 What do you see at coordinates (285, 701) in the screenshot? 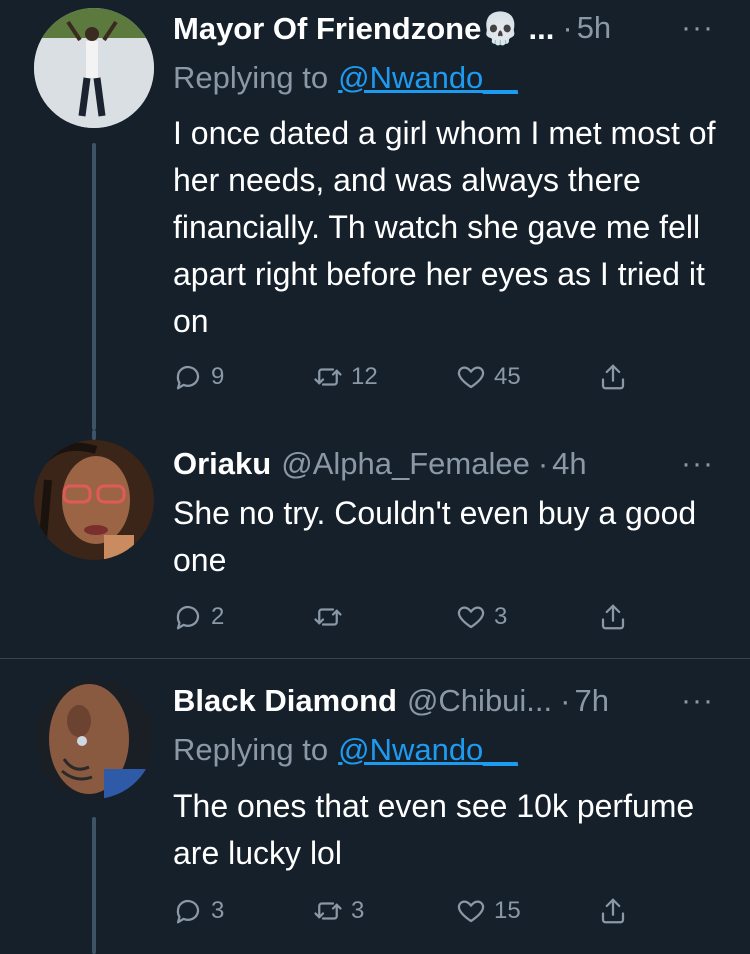
I see `display-name: Black Diamond` at bounding box center [285, 701].